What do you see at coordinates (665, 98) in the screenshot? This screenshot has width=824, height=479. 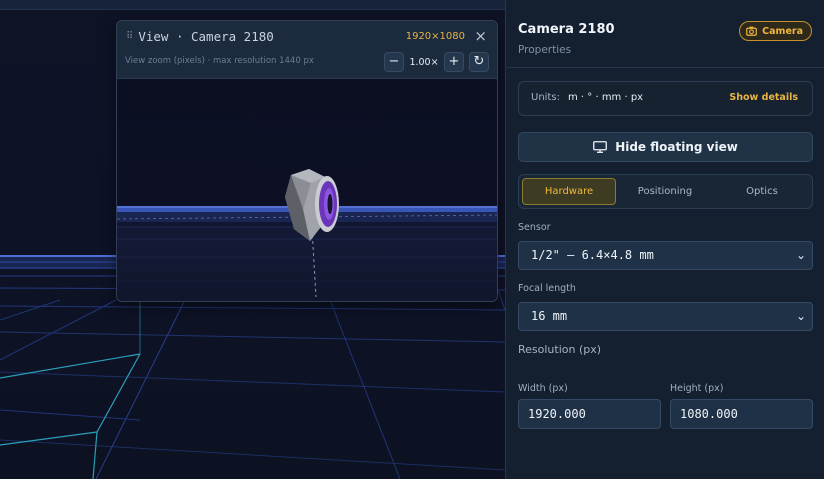 I see `units-box: Units: m · ° · mm · px Show details` at bounding box center [665, 98].